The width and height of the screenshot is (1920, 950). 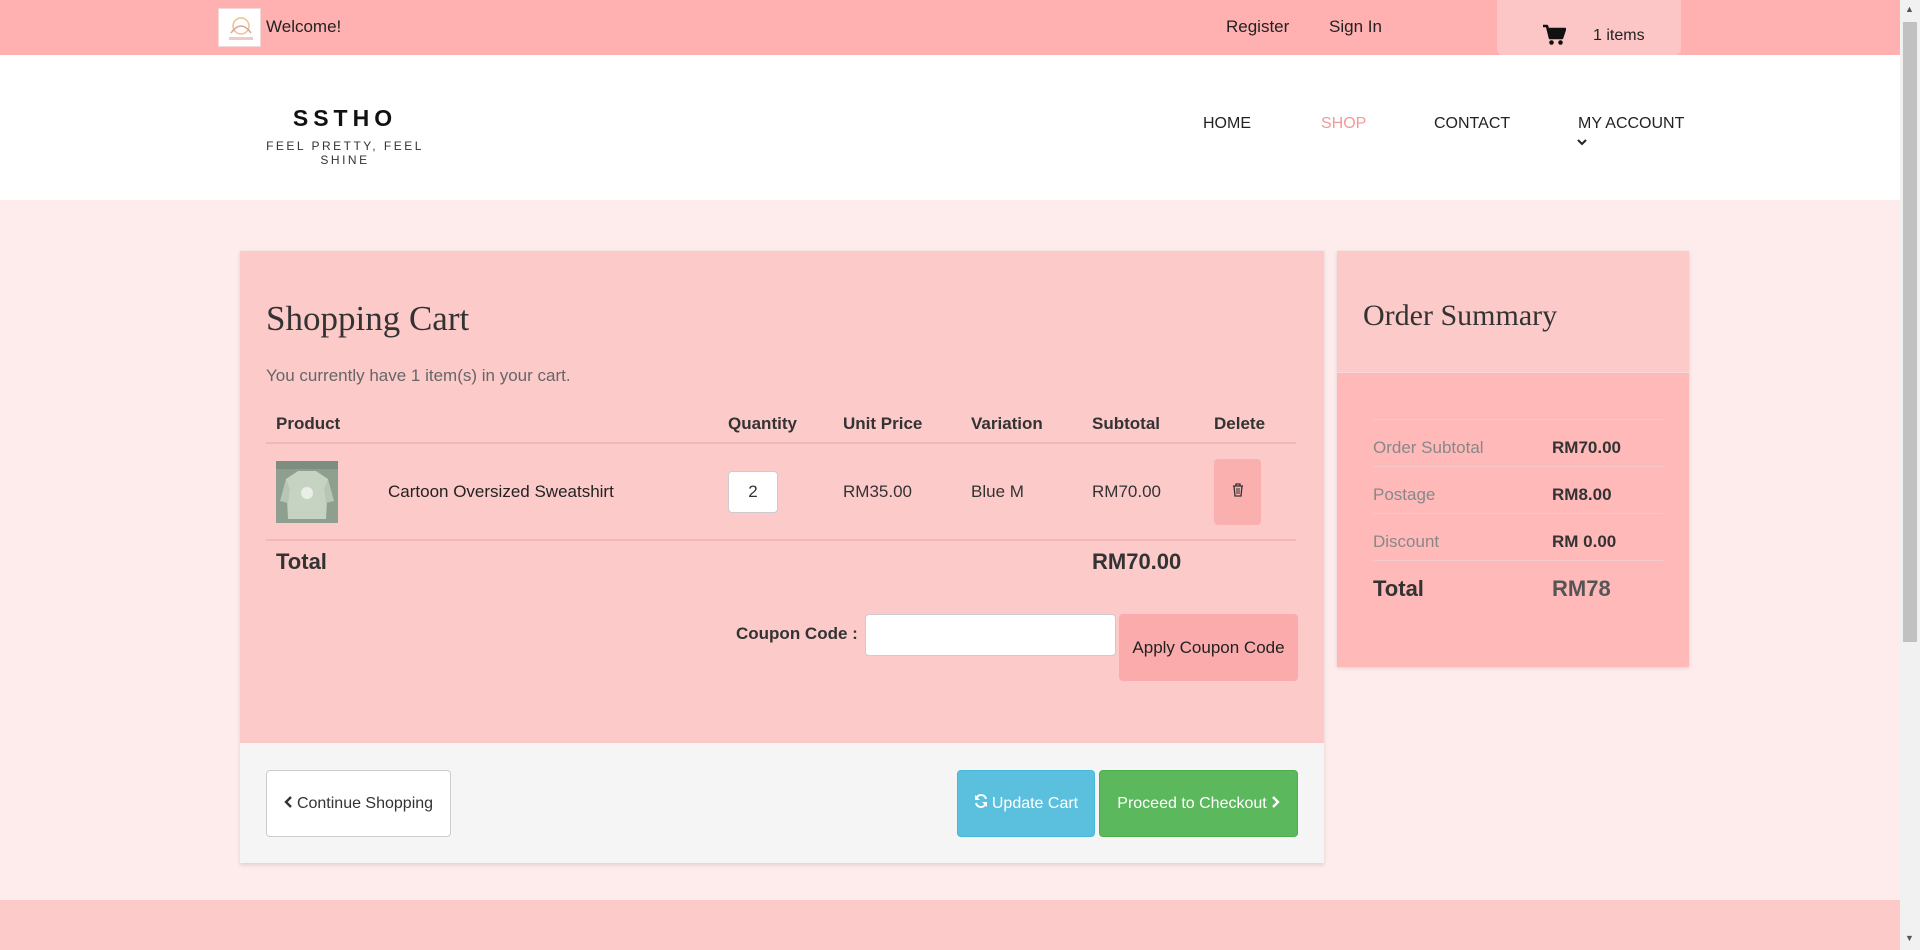 I want to click on apply-coupon-button: Apply Coupon Code, so click(x=1208, y=647).